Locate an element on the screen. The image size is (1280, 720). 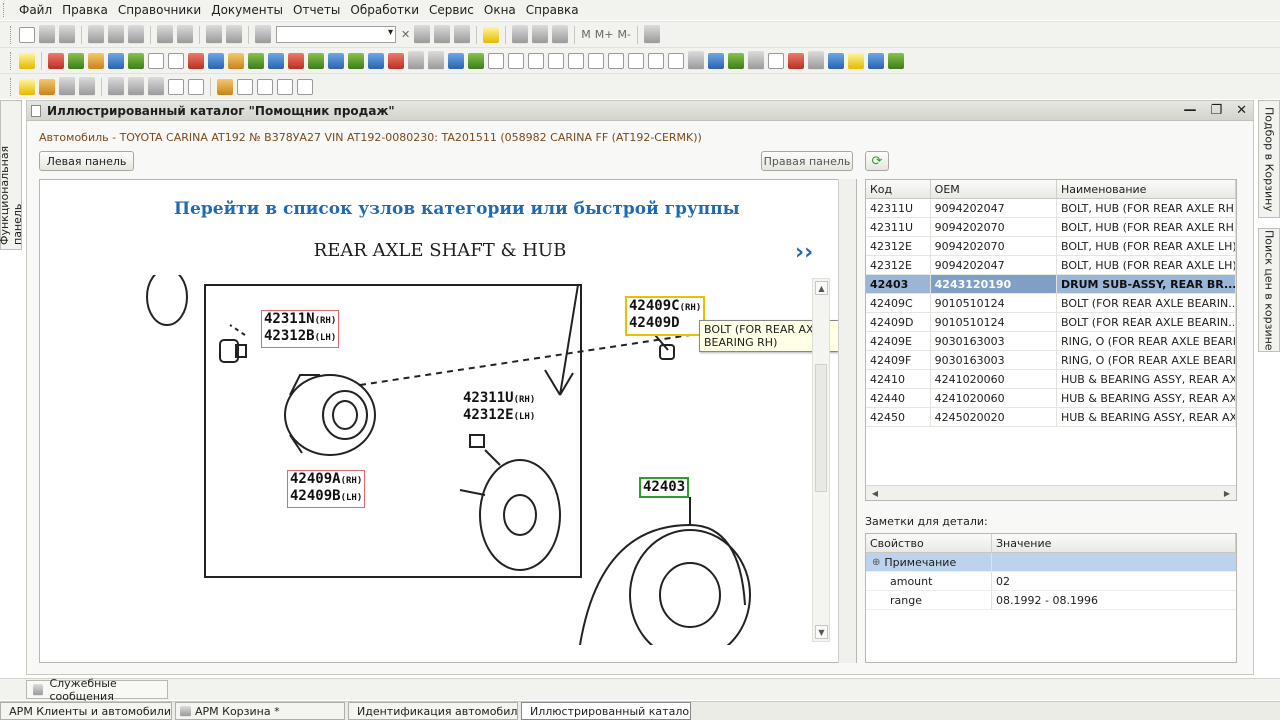
doc-add-4-icon is located at coordinates (556, 60).